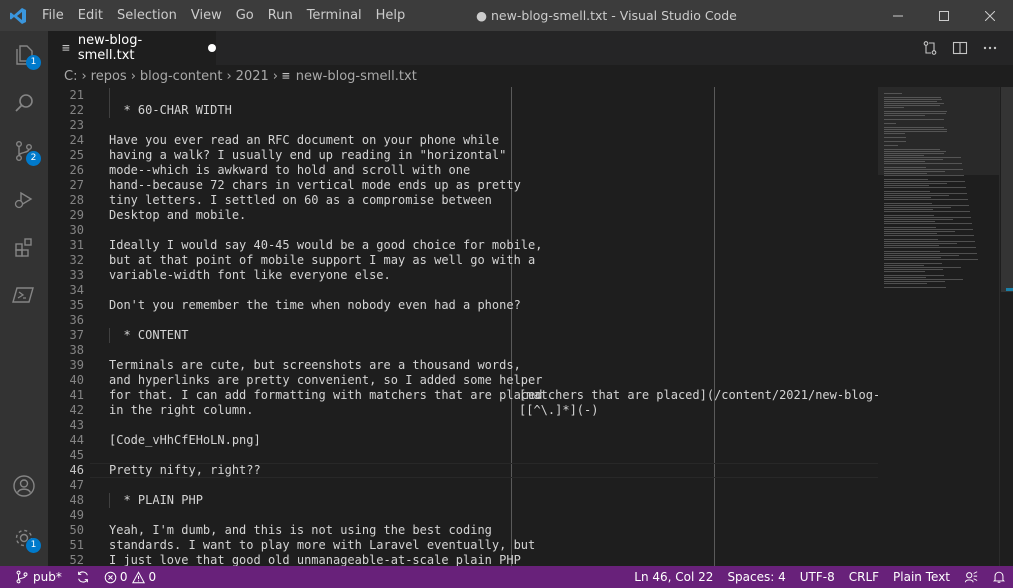 The image size is (1013, 588). Describe the element at coordinates (90, 15) in the screenshot. I see `menu-edit: Edit` at that location.